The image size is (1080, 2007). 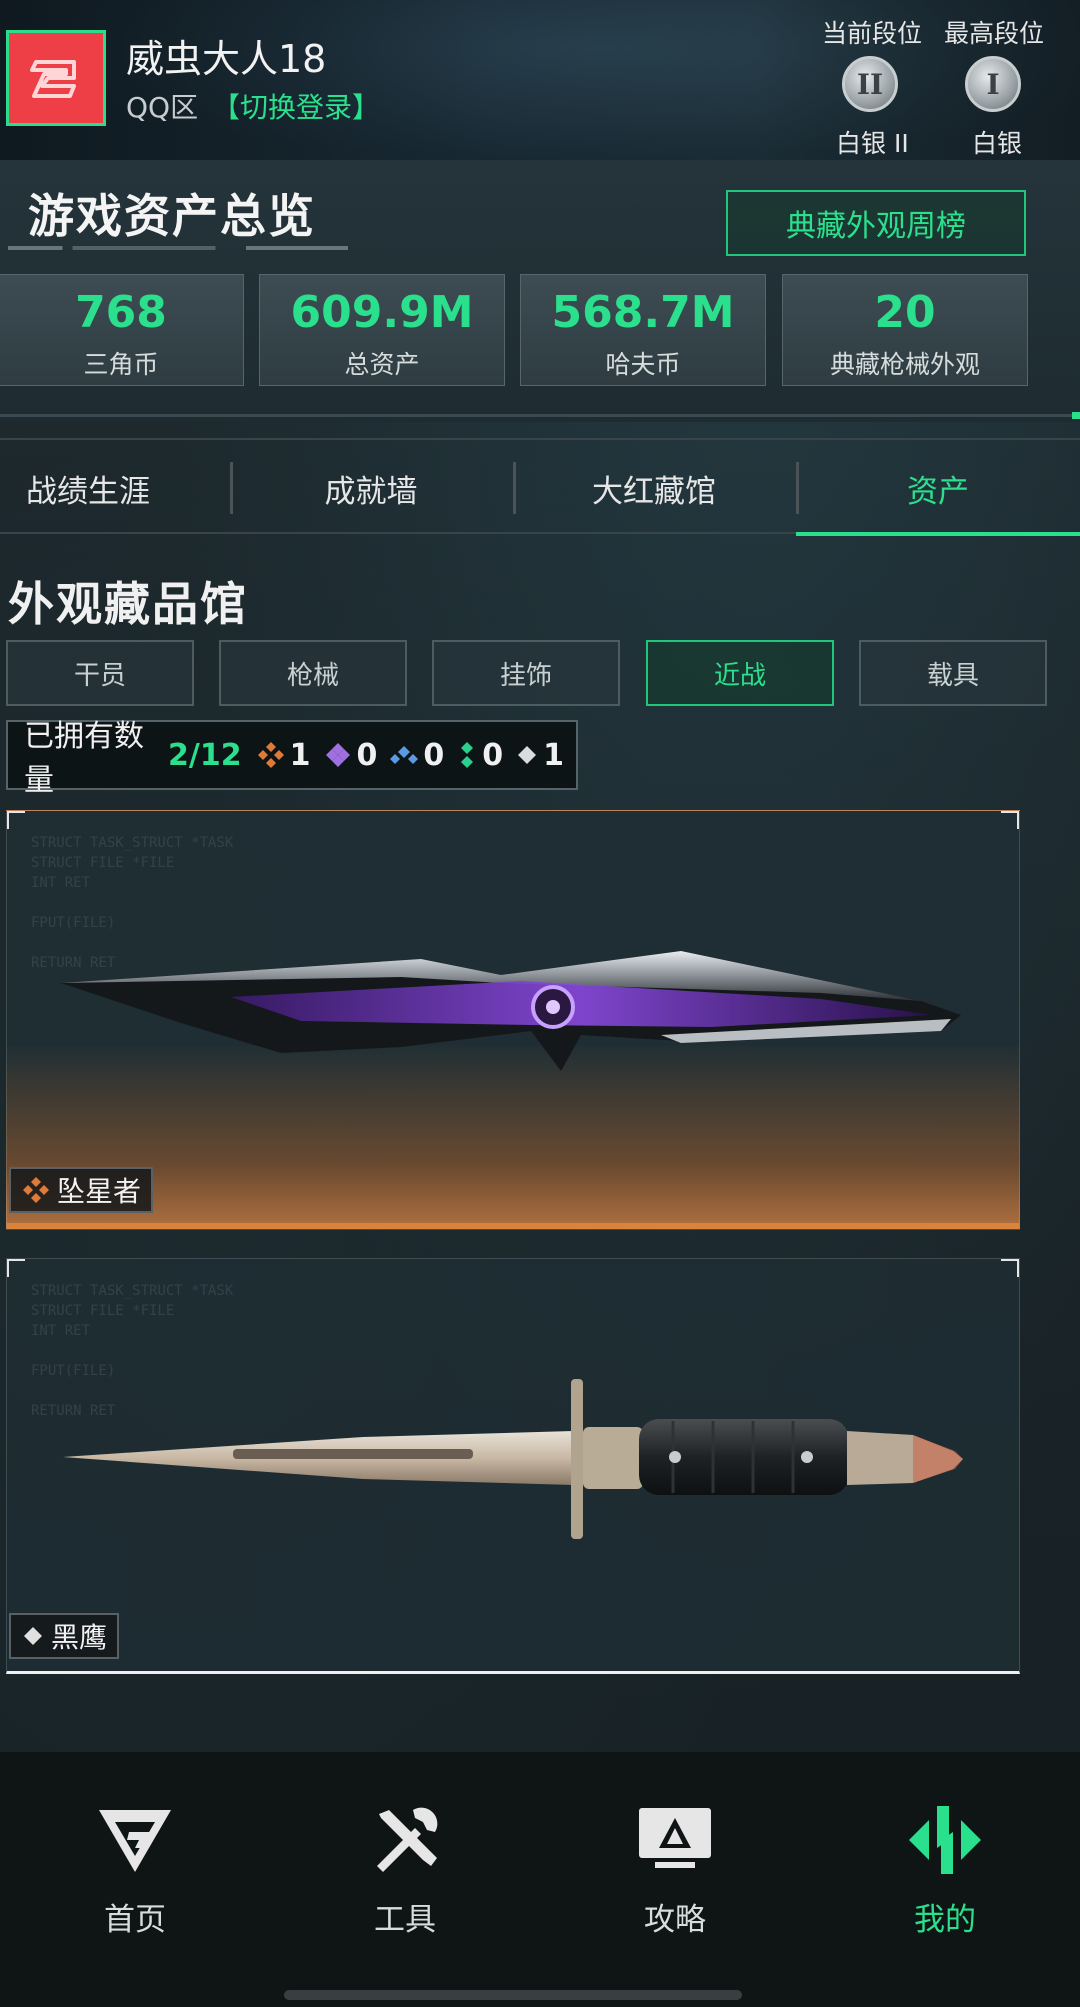 What do you see at coordinates (643, 364) in the screenshot?
I see `stat-label: 哈夫币` at bounding box center [643, 364].